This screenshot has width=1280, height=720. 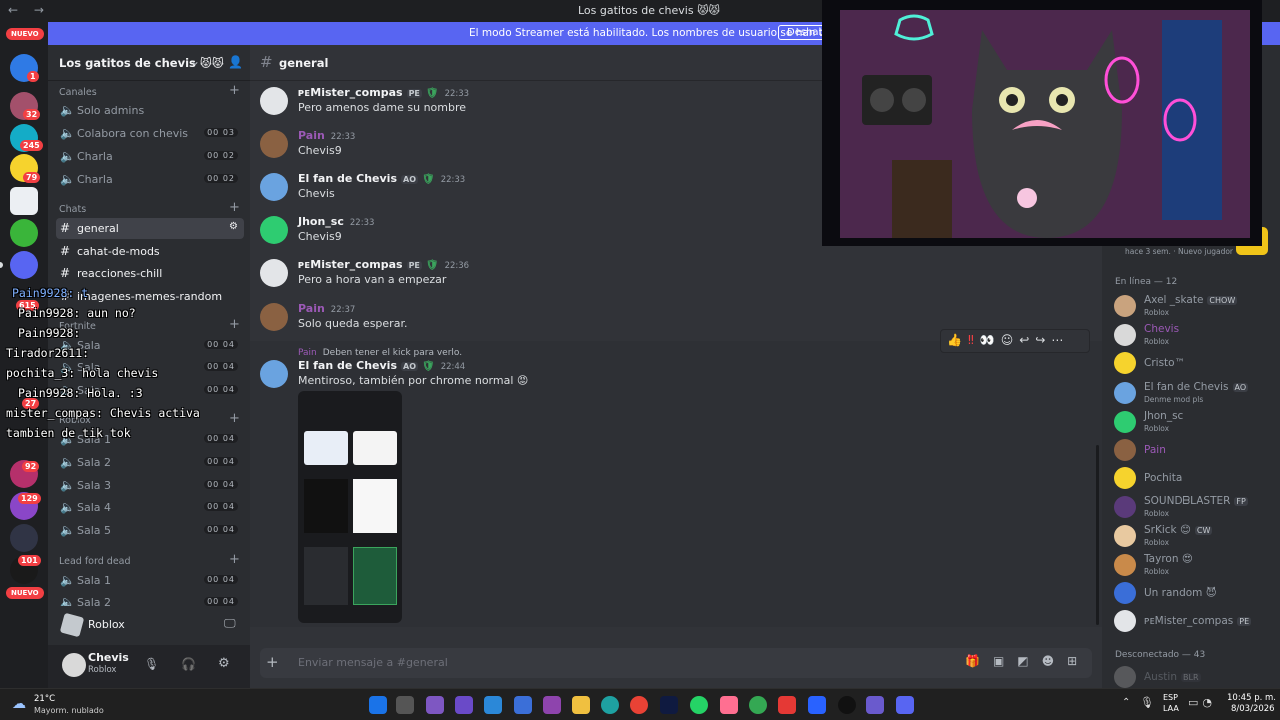 What do you see at coordinates (1196, 422) in the screenshot?
I see `member-item: Jhon_sc Roblox` at bounding box center [1196, 422].